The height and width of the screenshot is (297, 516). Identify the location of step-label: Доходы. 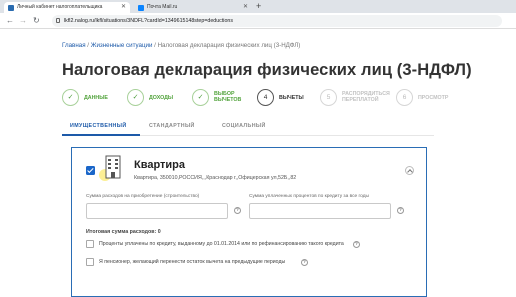
(161, 98).